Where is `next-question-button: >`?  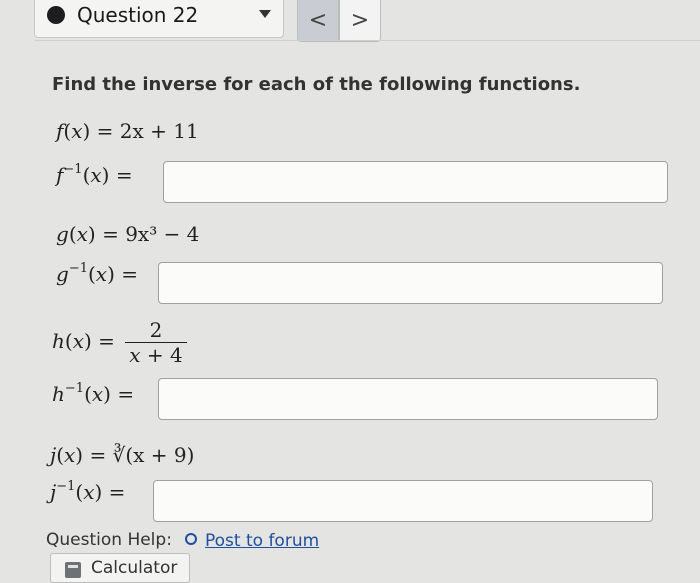 next-question-button: > is located at coordinates (360, 21).